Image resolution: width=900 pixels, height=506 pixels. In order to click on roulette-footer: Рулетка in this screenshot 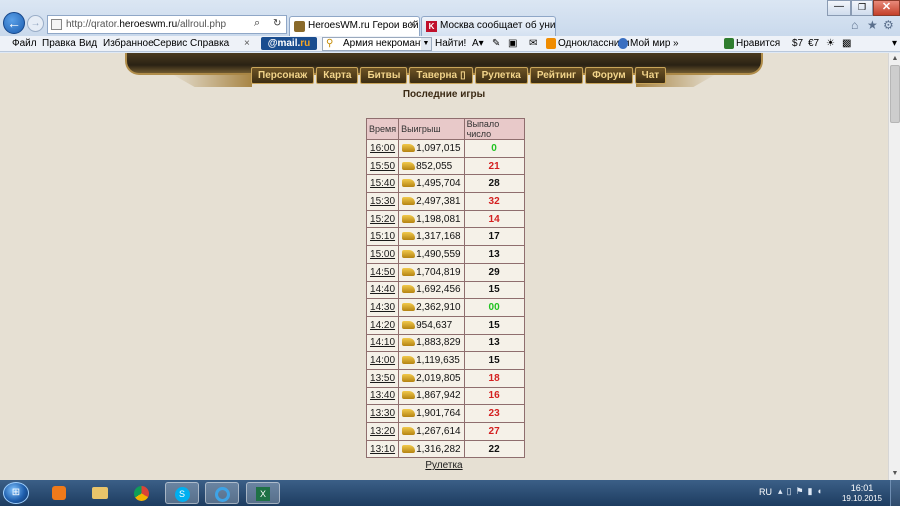, I will do `click(444, 465)`.